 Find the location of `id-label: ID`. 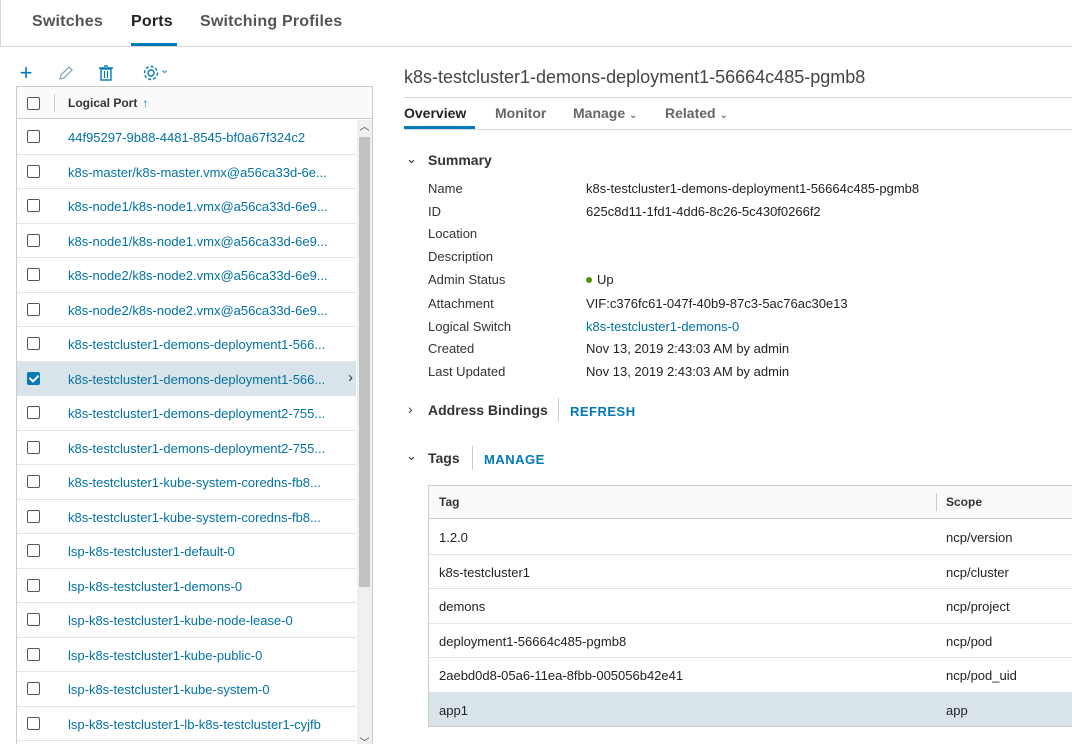

id-label: ID is located at coordinates (434, 211).